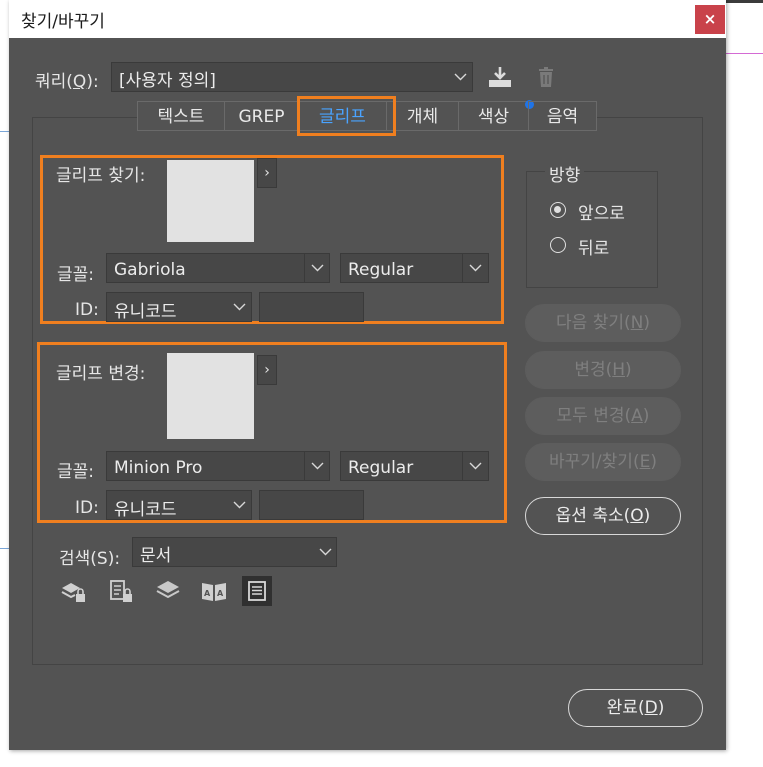 The width and height of the screenshot is (763, 767). What do you see at coordinates (558, 210) in the screenshot?
I see `direction-forward-radio` at bounding box center [558, 210].